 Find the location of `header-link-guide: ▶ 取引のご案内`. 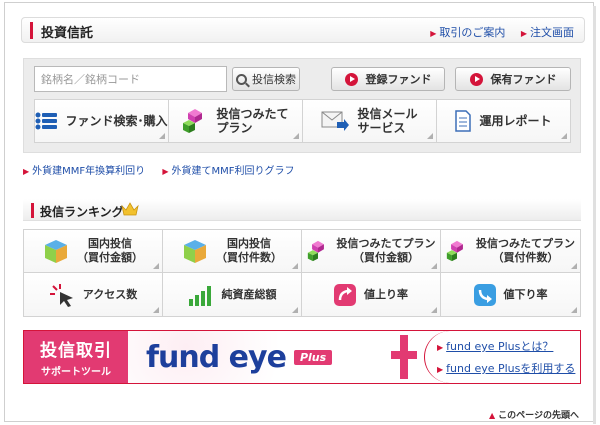

header-link-guide: ▶ 取引のご案内 is located at coordinates (467, 32).